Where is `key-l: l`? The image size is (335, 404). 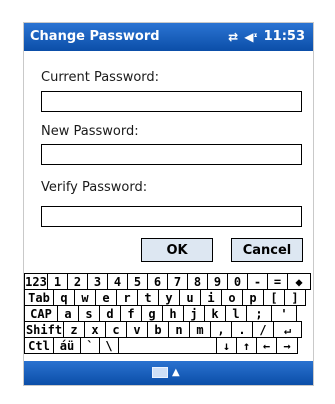 key-l: l is located at coordinates (236, 313).